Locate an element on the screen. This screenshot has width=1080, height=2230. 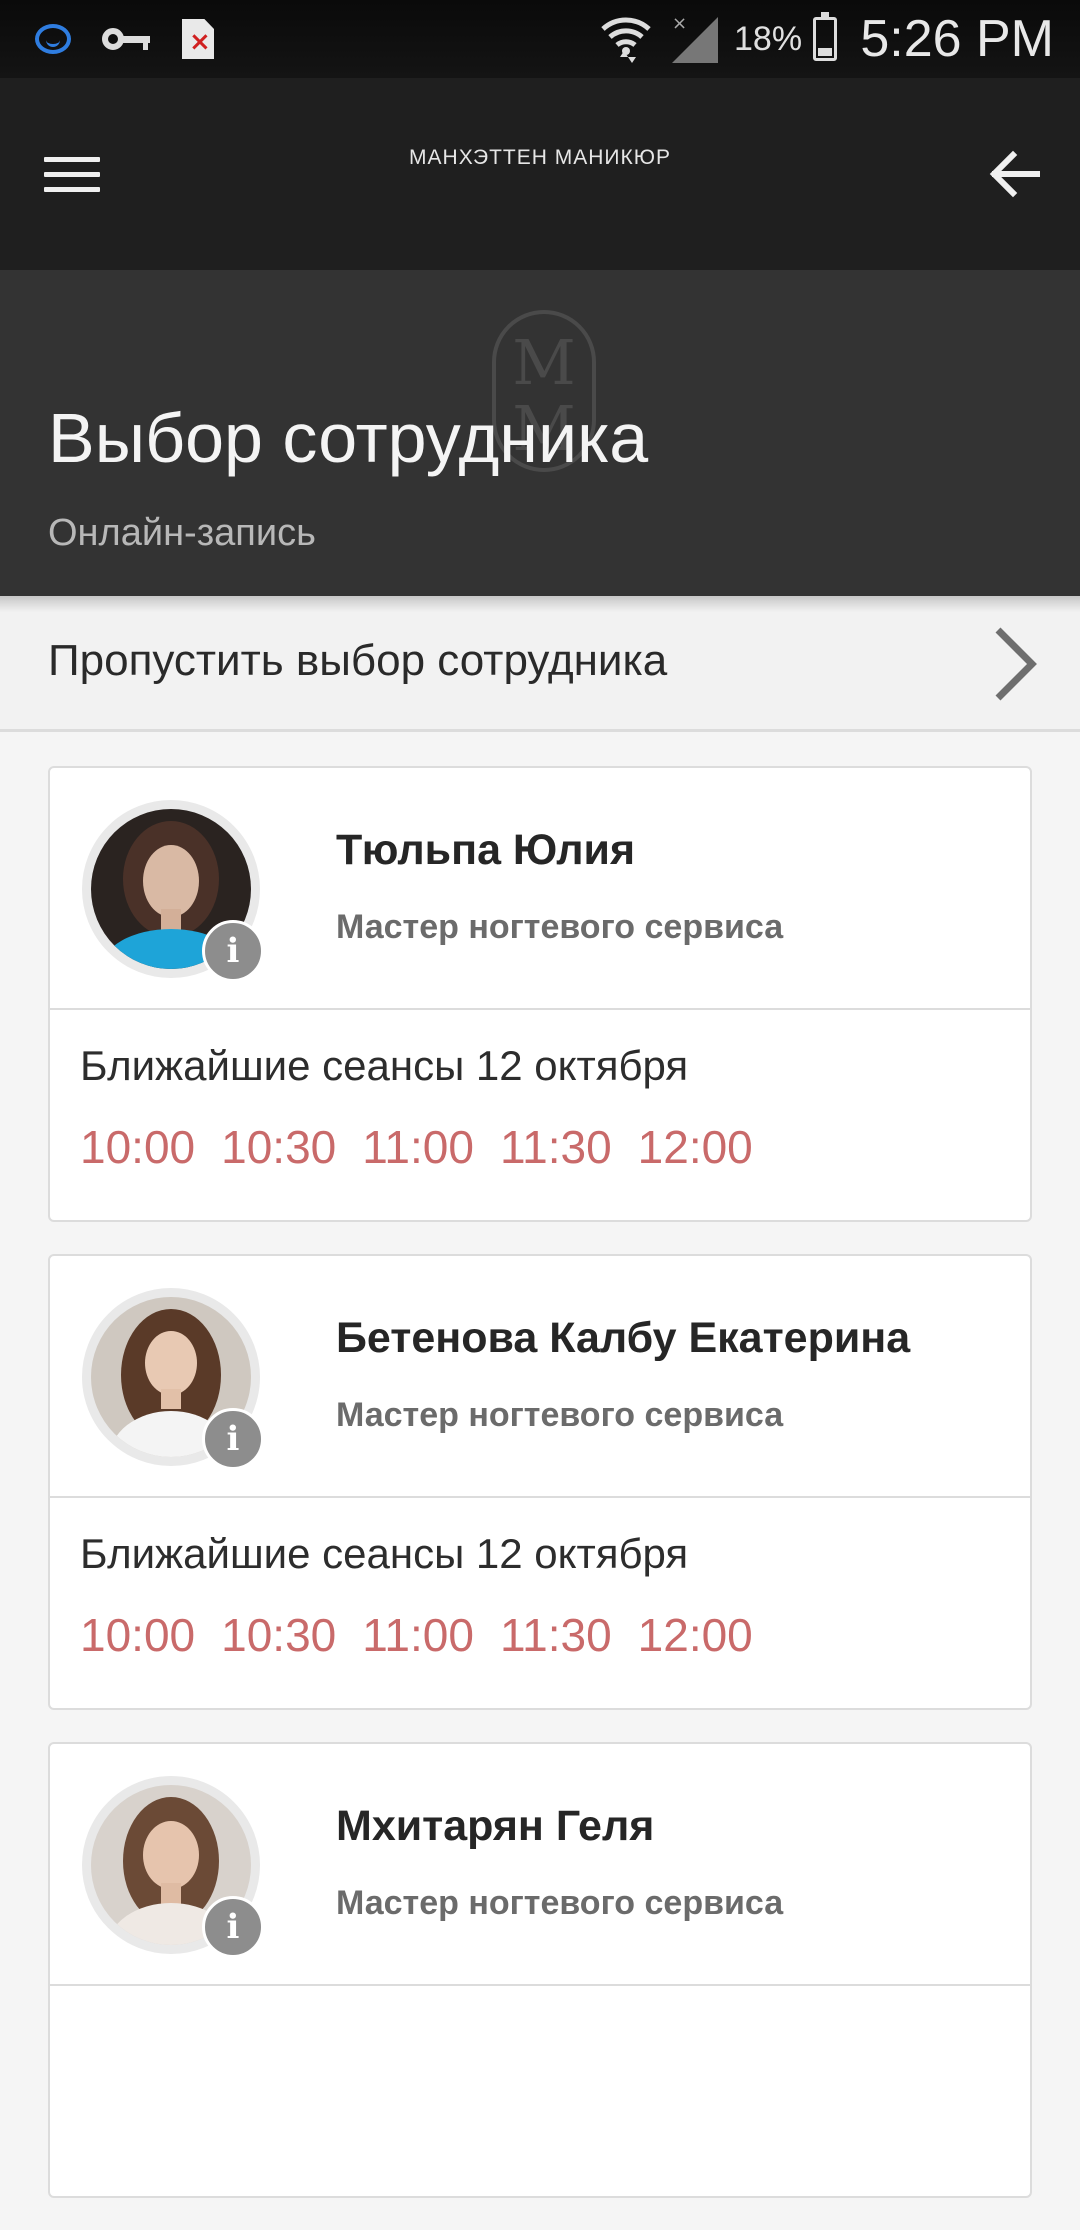
staff-card-header: i Тюльпа Юлия Мастер ногтевого сервиса is located at coordinates (540, 889).